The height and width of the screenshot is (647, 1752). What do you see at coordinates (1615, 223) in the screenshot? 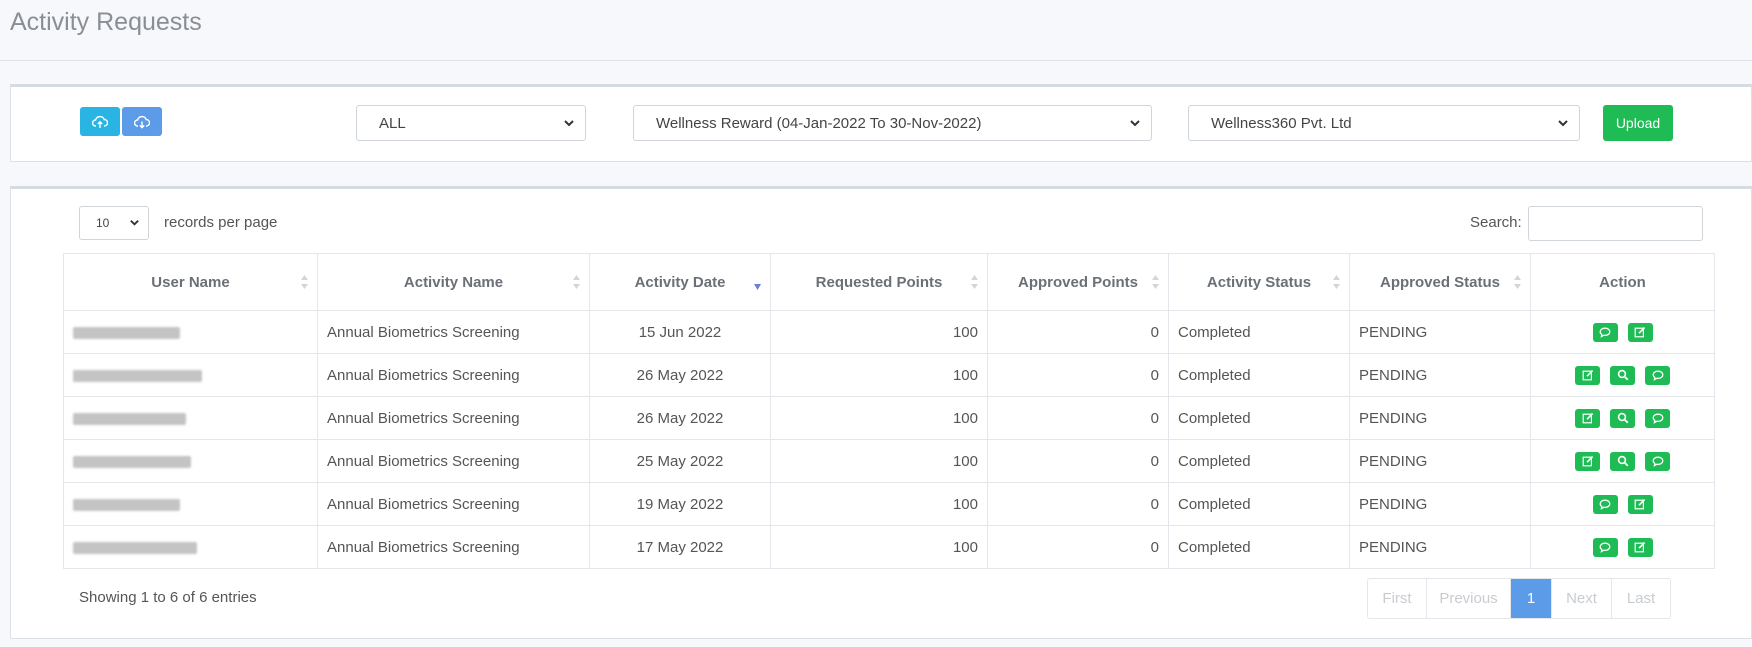
I see `search-input` at bounding box center [1615, 223].